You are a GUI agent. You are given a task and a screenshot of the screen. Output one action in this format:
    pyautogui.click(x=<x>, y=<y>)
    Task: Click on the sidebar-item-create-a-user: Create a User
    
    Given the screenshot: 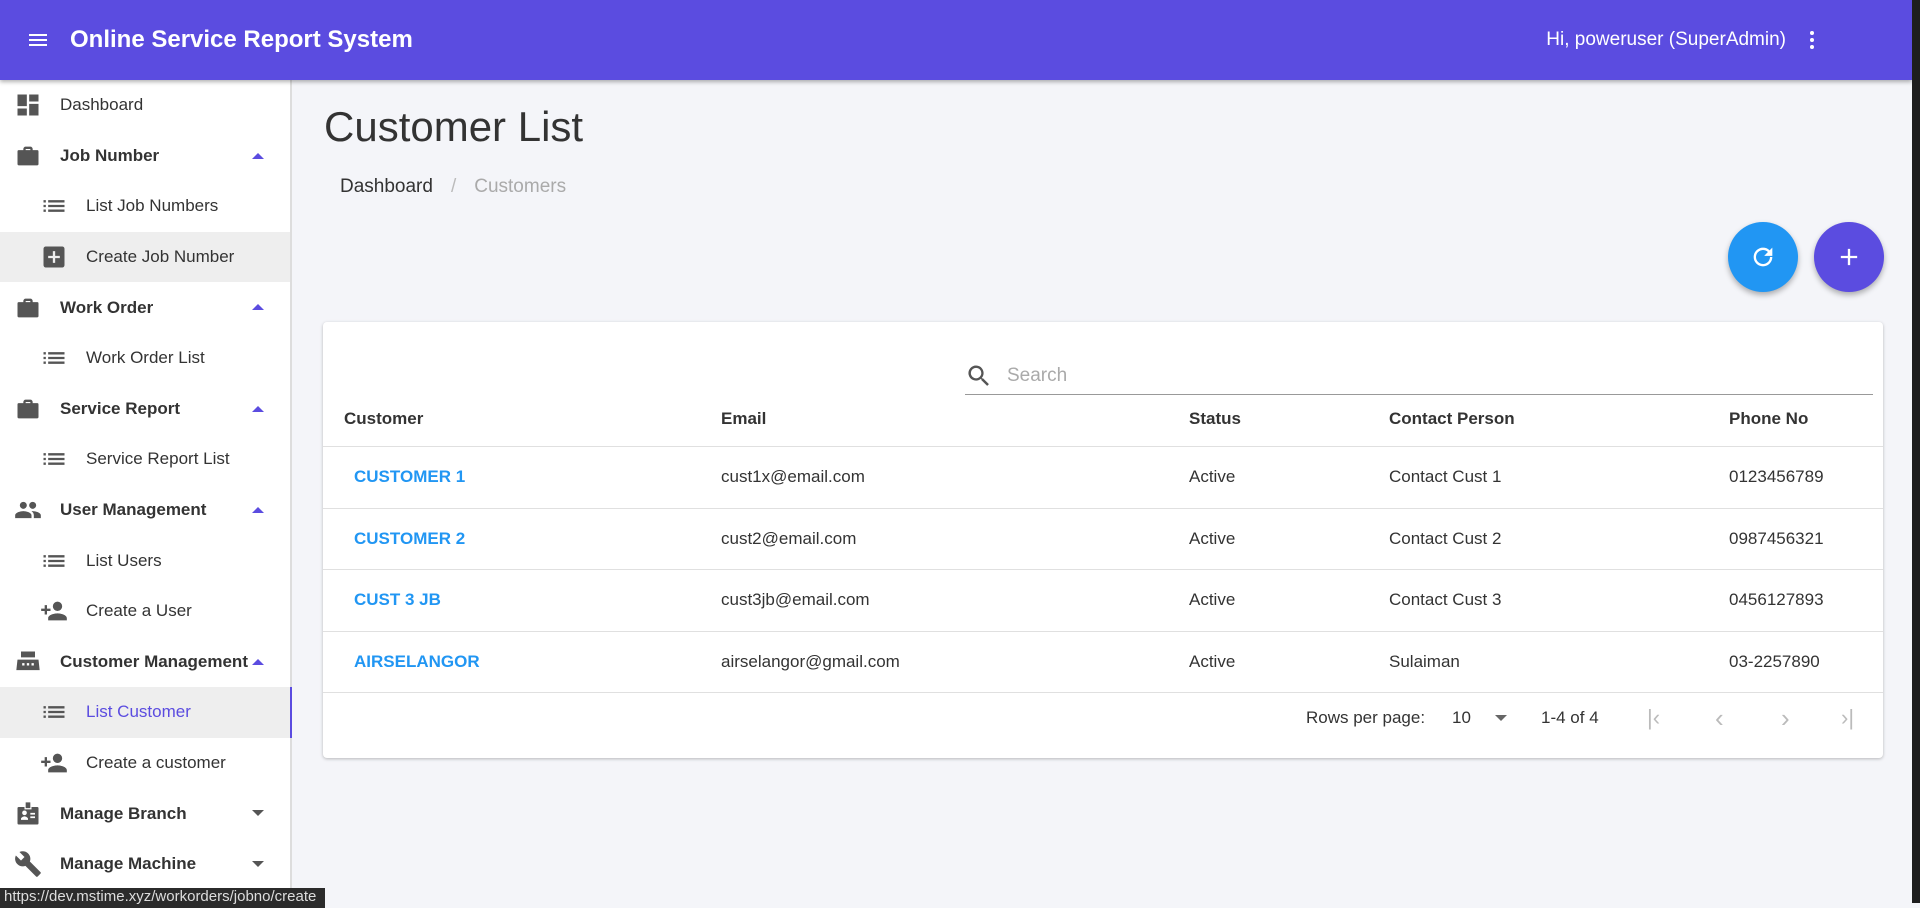 What is the action you would take?
    pyautogui.click(x=145, y=611)
    